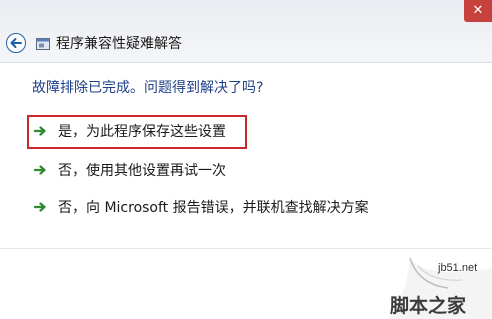 This screenshot has width=492, height=319. I want to click on back-arrow-icon, so click(16, 43).